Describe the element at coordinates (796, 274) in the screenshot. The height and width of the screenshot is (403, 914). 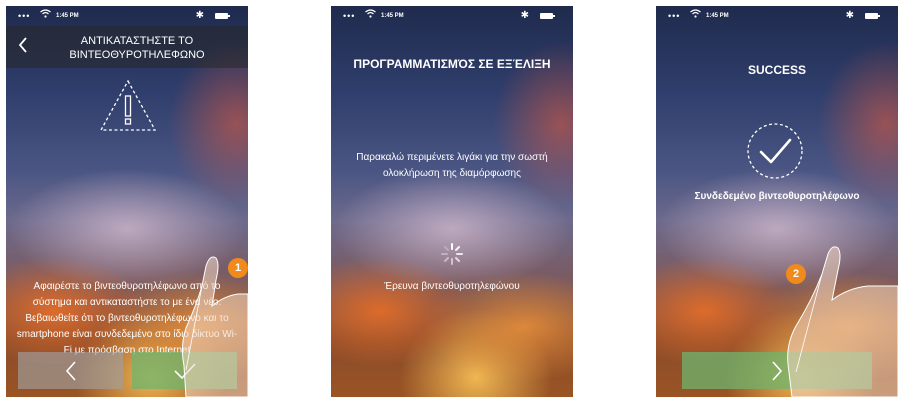
I see `step-marker-2: 2` at that location.